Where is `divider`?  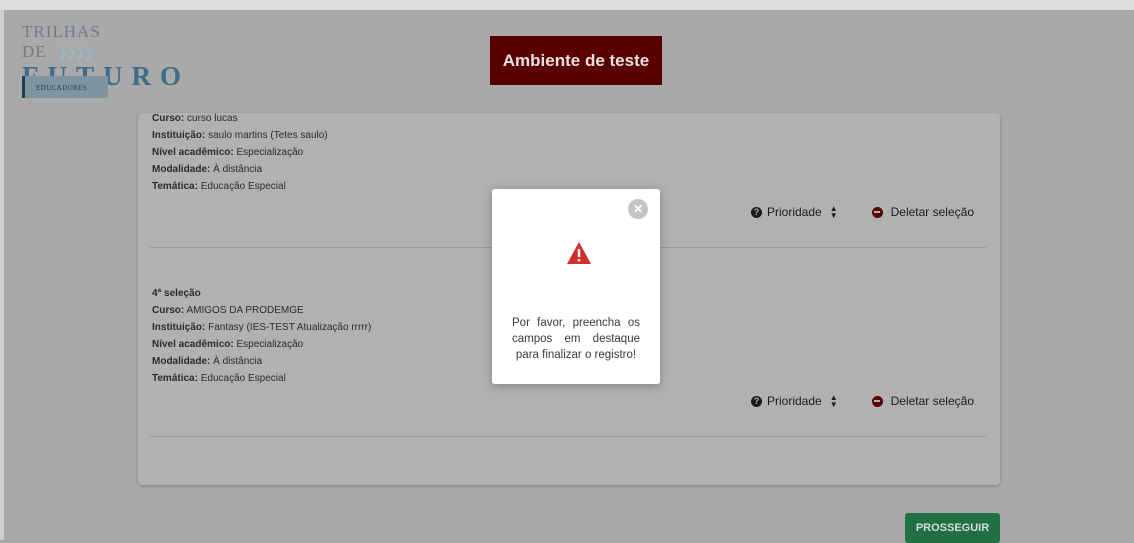
divider is located at coordinates (568, 436).